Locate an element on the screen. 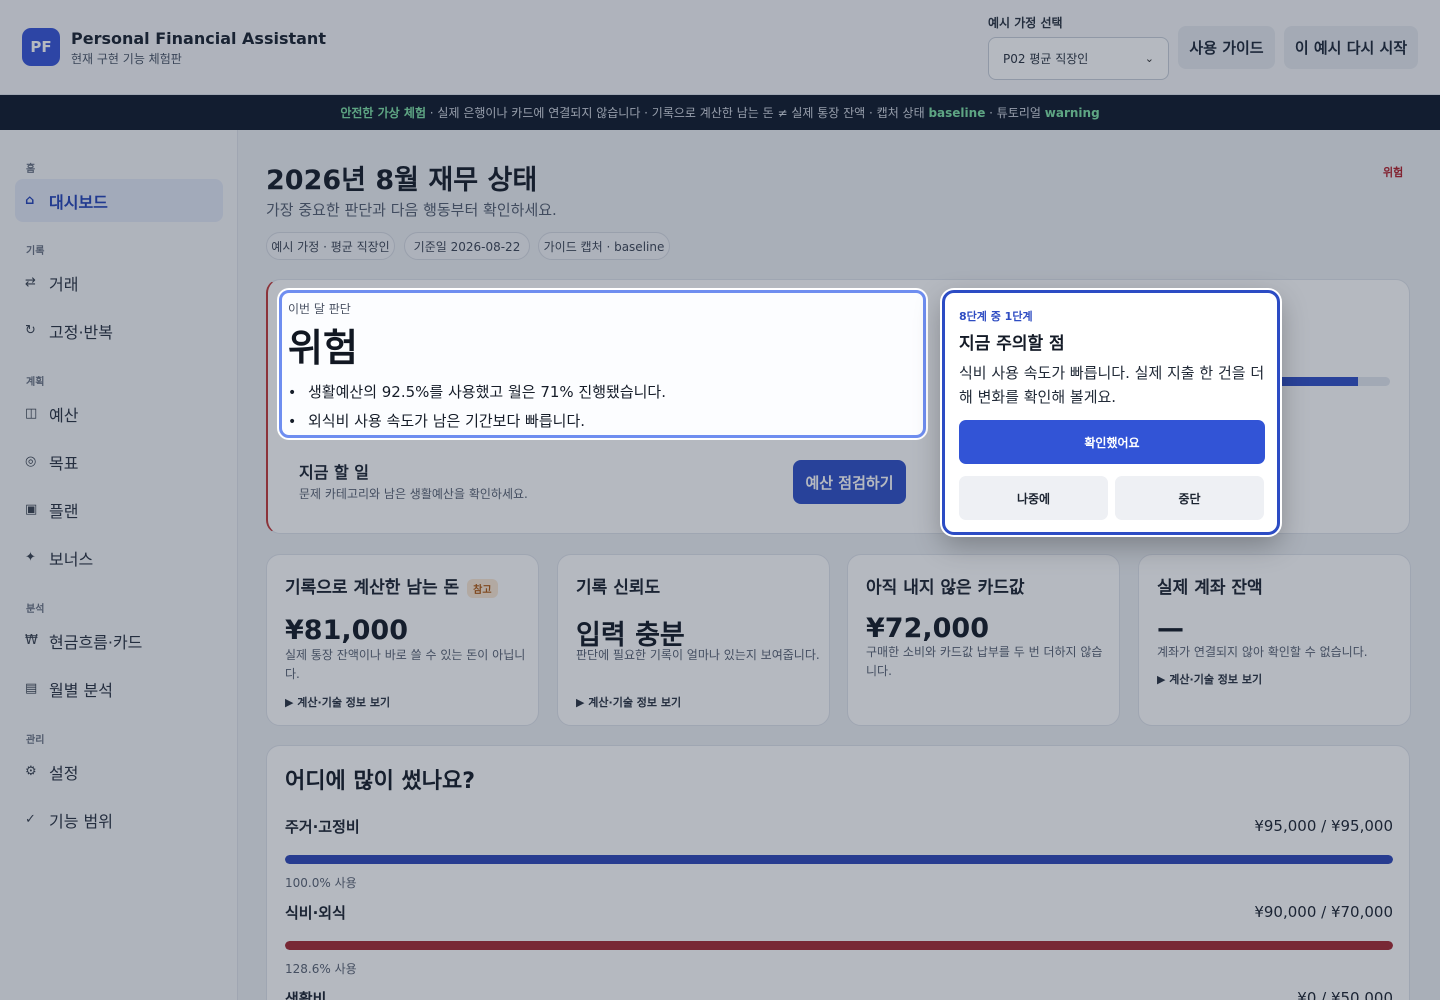 The image size is (1440, 1000). judgement-caption: 이번 달 판단 is located at coordinates (319, 309).